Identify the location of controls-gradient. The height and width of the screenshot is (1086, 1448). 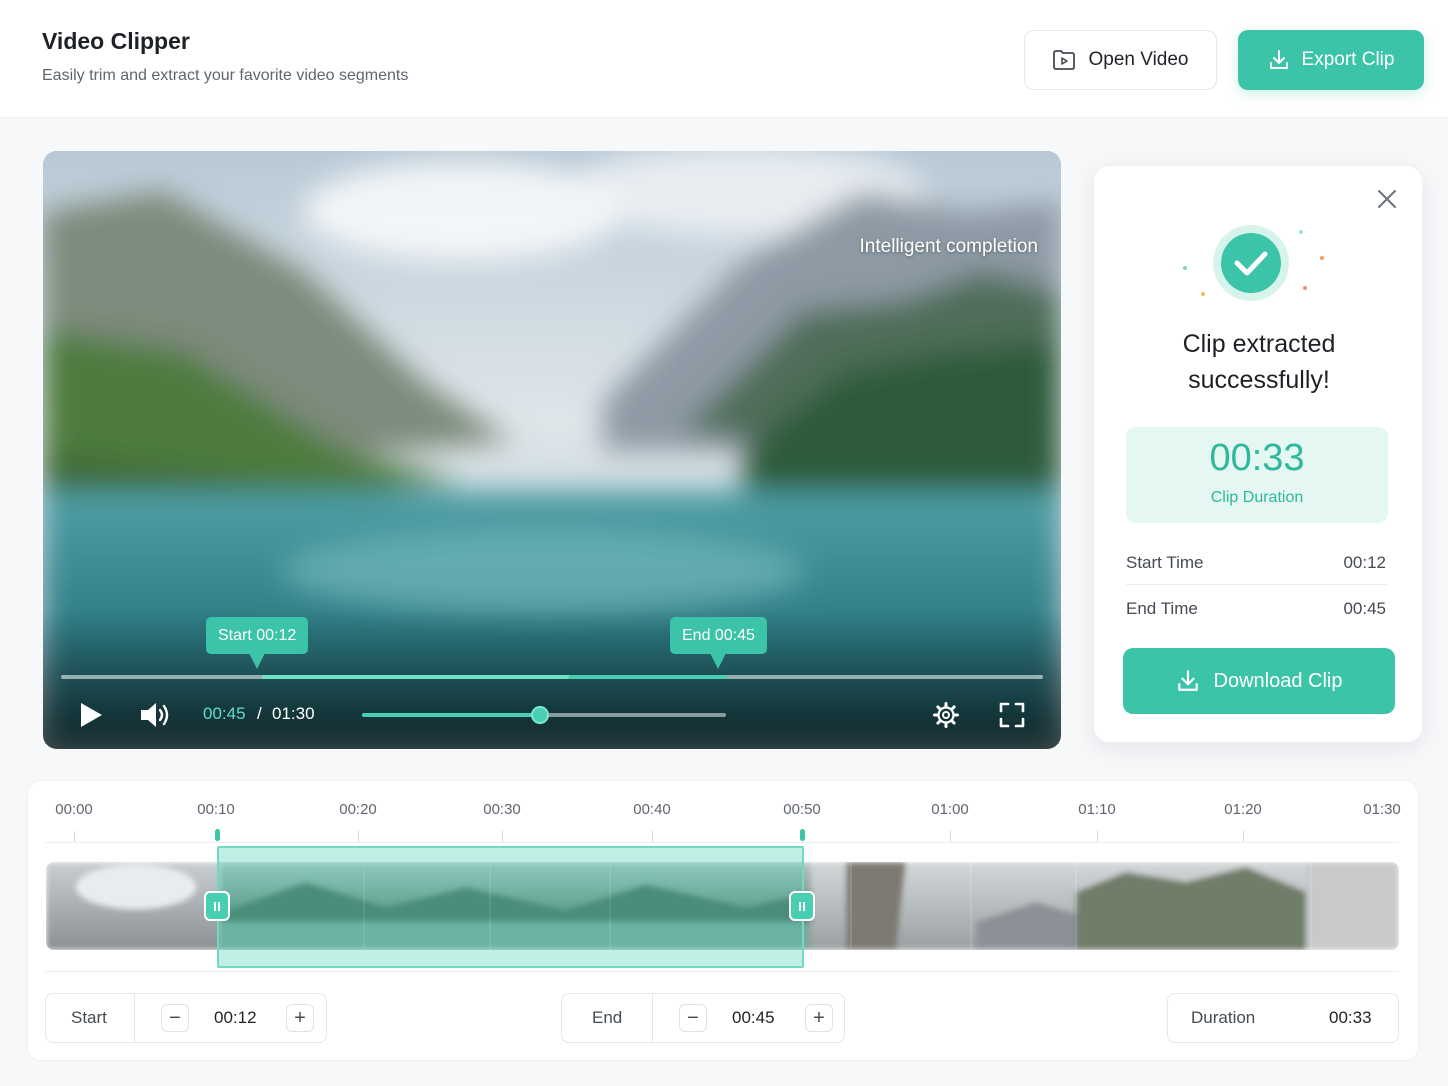
(552, 679).